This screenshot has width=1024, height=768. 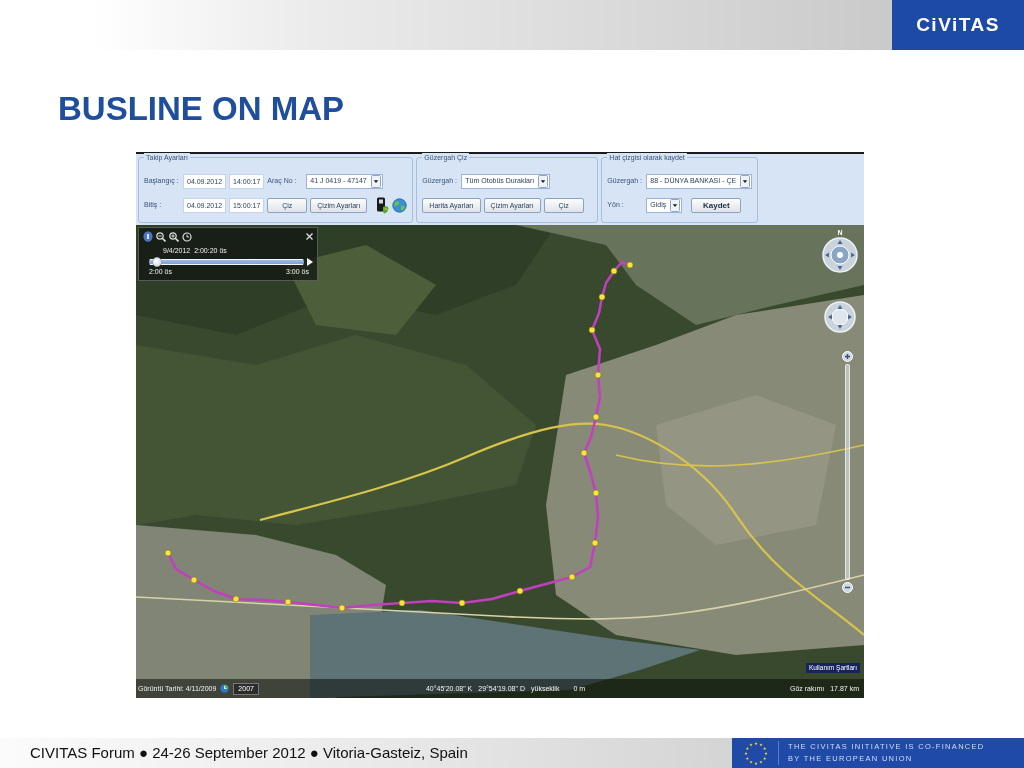 What do you see at coordinates (400, 205) in the screenshot?
I see `globe-icon` at bounding box center [400, 205].